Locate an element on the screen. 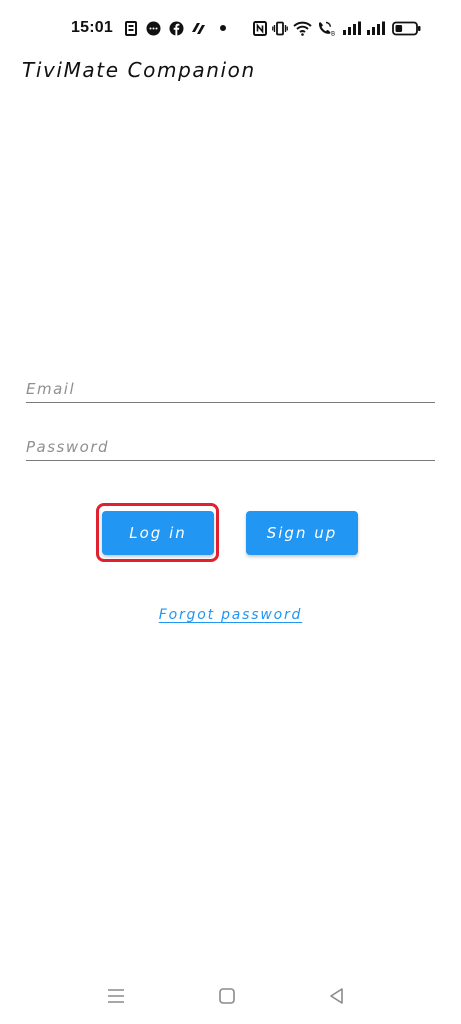  vibrate-icon is located at coordinates (280, 28).